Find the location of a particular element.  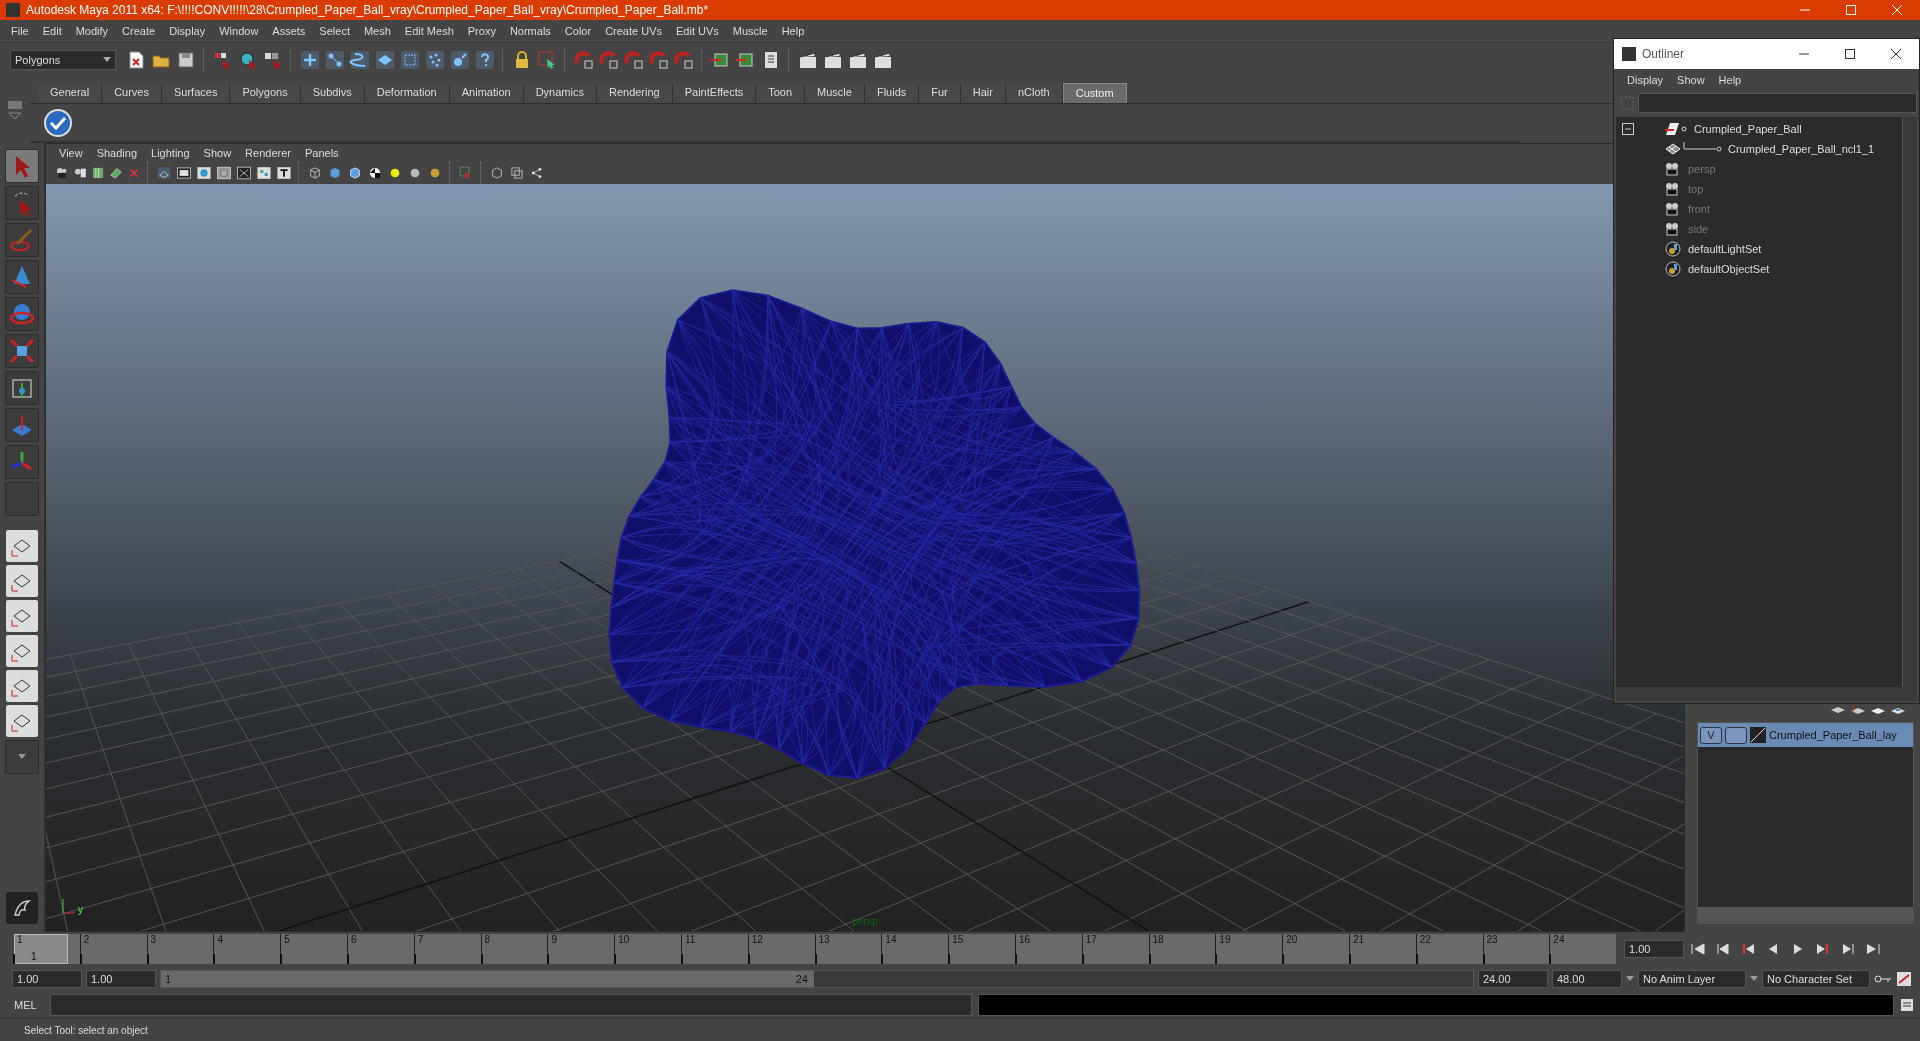

resolution-gate-icon is located at coordinates (204, 173).